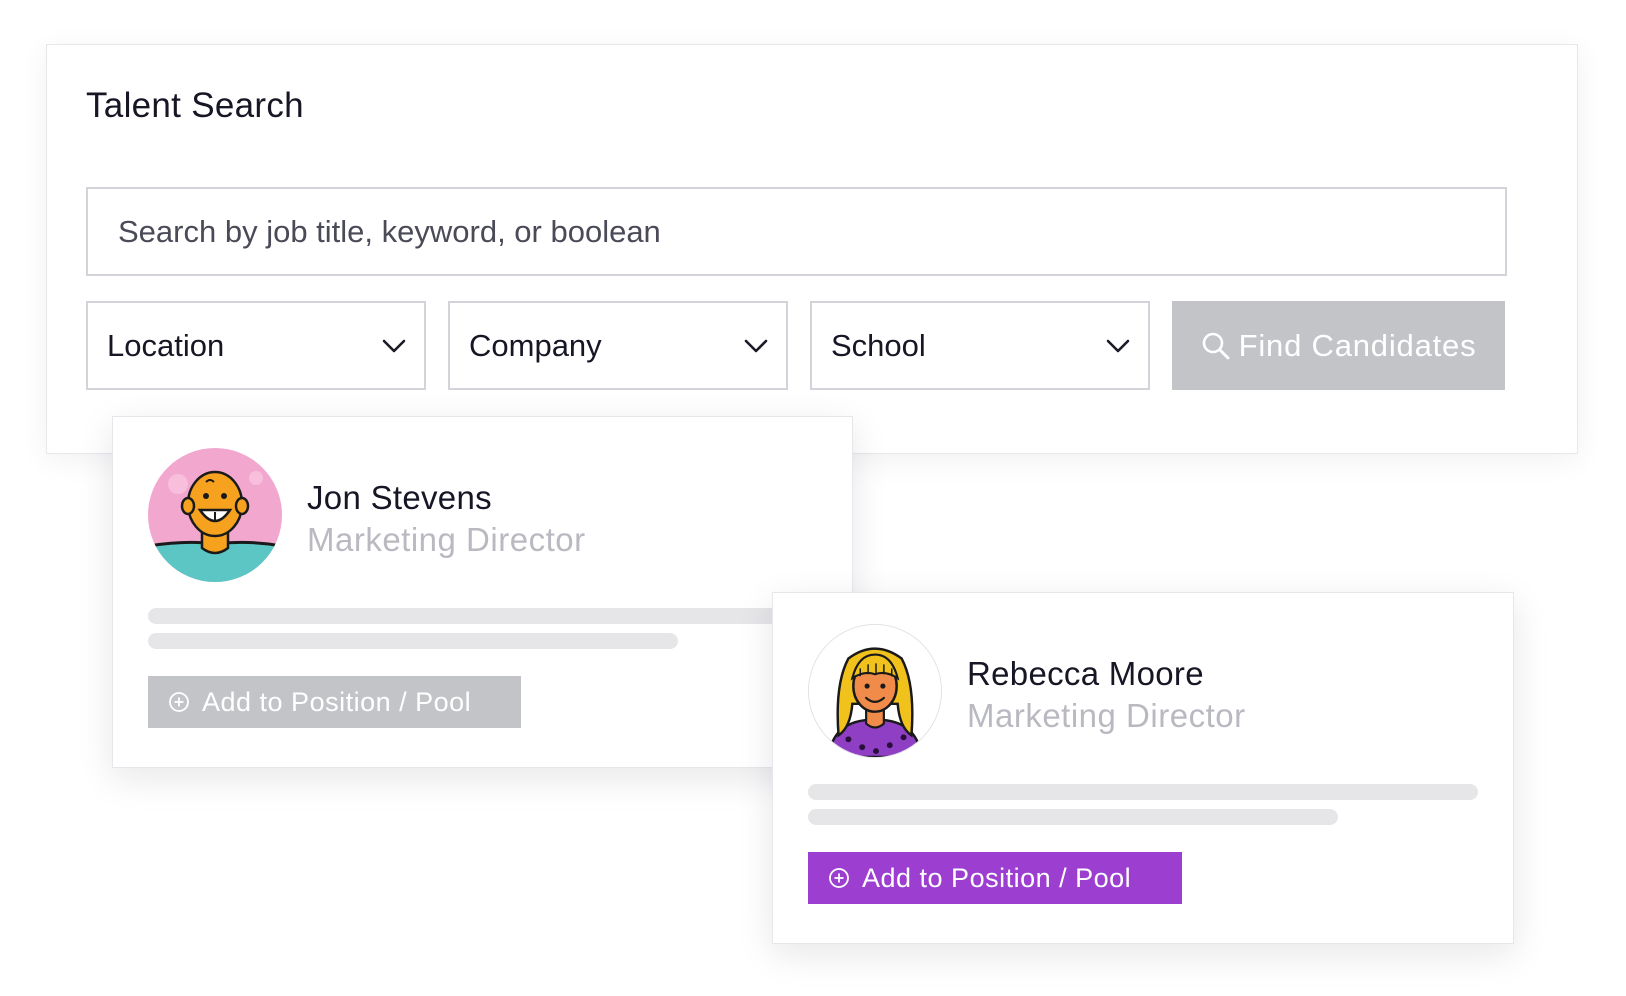 The width and height of the screenshot is (1626, 996). What do you see at coordinates (166, 345) in the screenshot?
I see `location-dropdown-label: Location` at bounding box center [166, 345].